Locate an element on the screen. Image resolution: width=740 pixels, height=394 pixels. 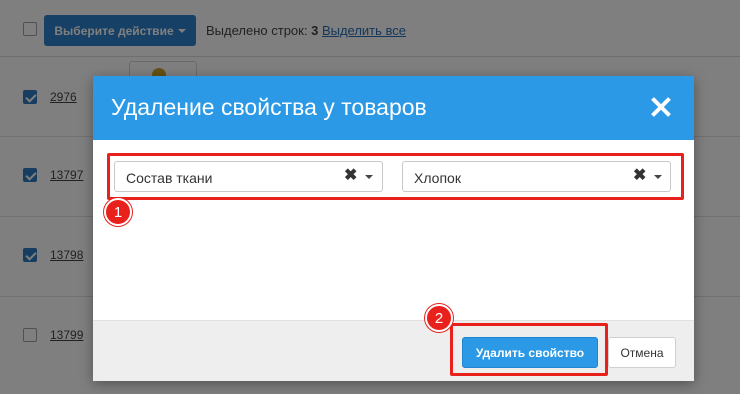
step-badge-1: 1 is located at coordinates (118, 212).